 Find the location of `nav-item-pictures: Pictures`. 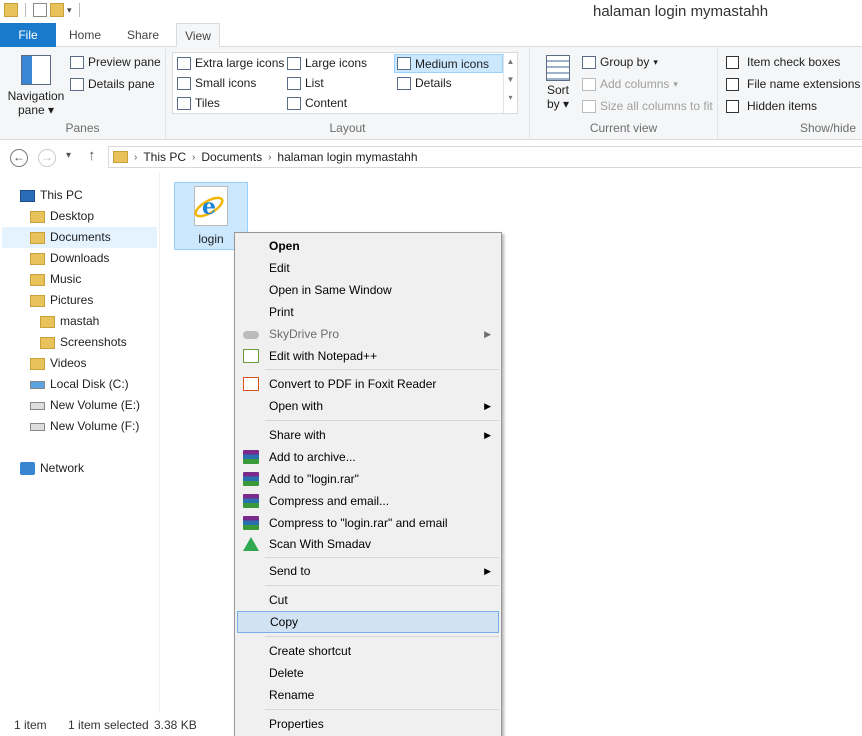

nav-item-pictures: Pictures is located at coordinates (61, 300).